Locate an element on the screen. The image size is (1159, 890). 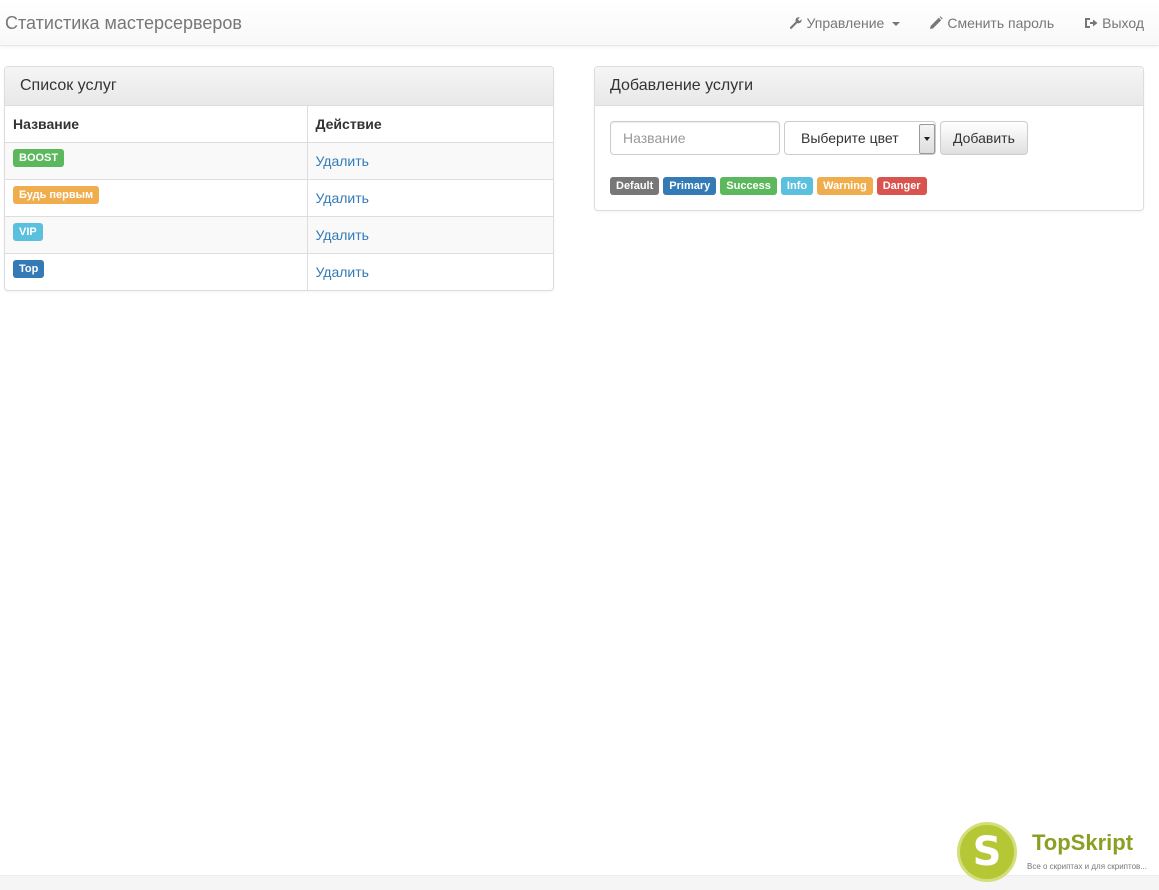
column-header-name: Название is located at coordinates (156, 124).